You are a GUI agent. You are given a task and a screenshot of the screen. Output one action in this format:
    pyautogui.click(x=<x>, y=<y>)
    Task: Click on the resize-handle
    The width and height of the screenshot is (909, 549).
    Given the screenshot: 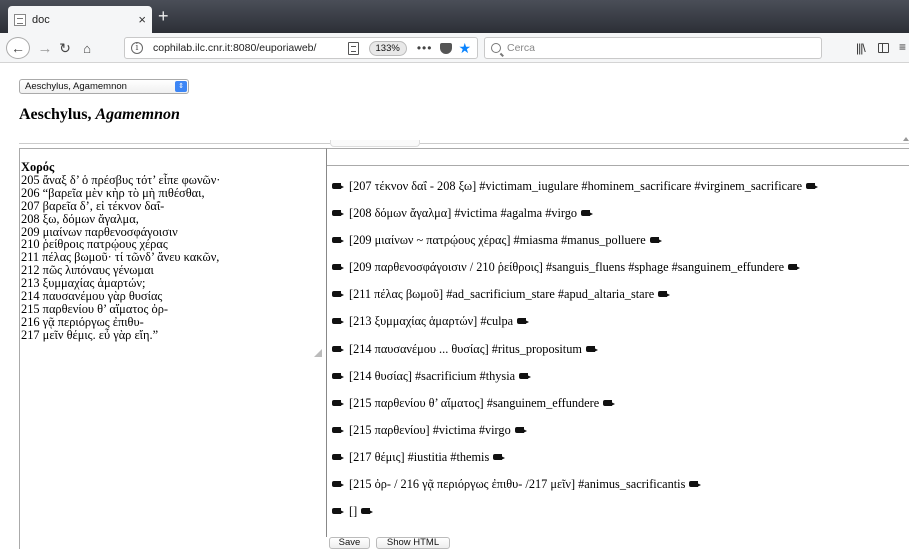 What is the action you would take?
    pyautogui.click(x=317, y=352)
    